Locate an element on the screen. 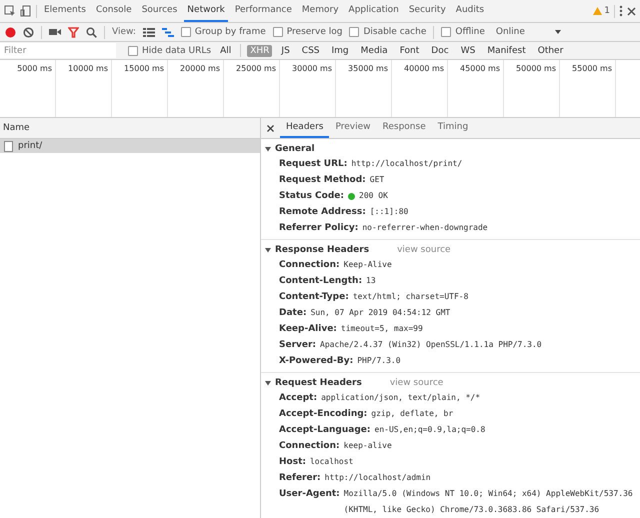 The height and width of the screenshot is (518, 640). type-filter: All is located at coordinates (225, 50).